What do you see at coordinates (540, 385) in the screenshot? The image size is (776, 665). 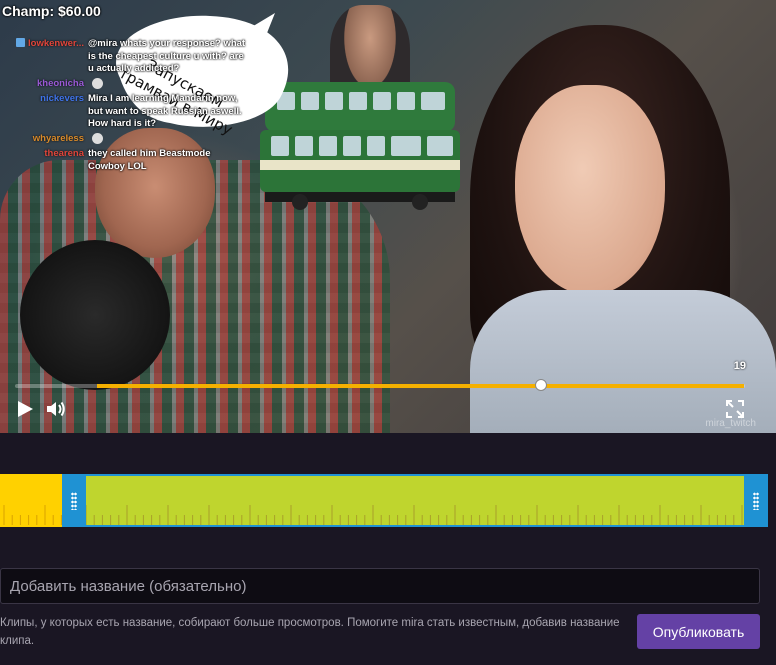 I see `seek-bar-handle` at bounding box center [540, 385].